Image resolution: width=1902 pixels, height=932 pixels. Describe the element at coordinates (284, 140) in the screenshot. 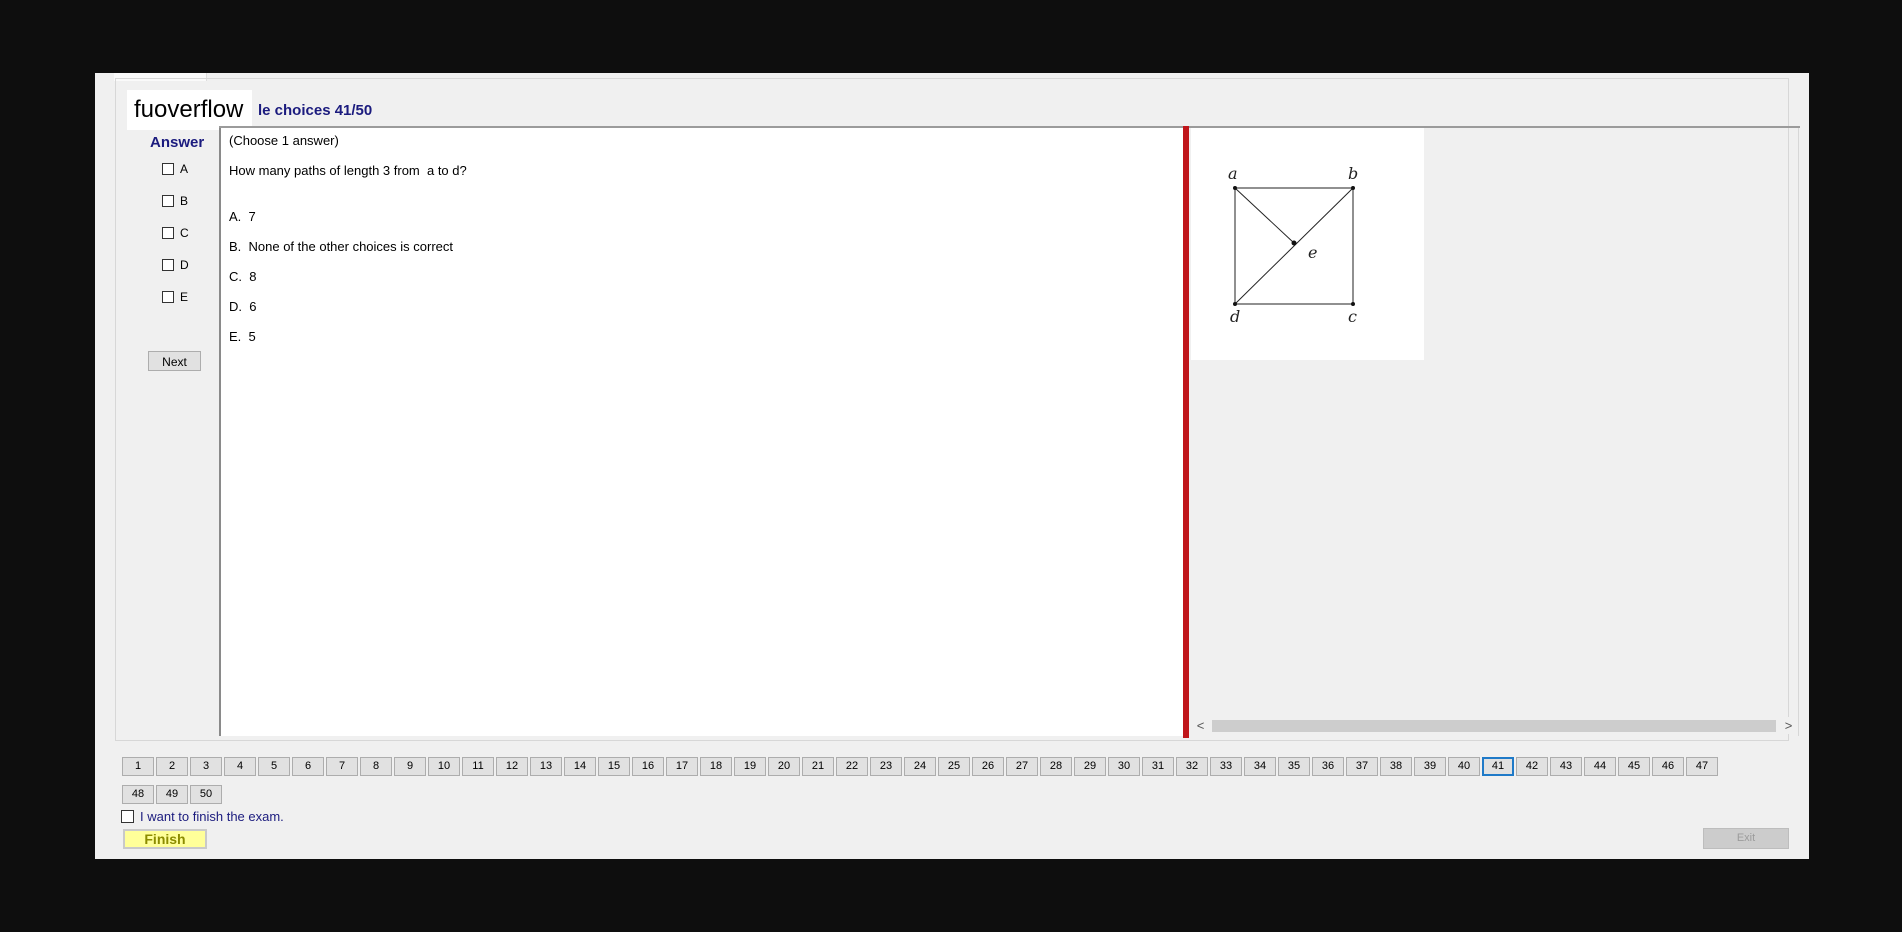

I see `question-instruction: (Choose 1 answer)` at that location.